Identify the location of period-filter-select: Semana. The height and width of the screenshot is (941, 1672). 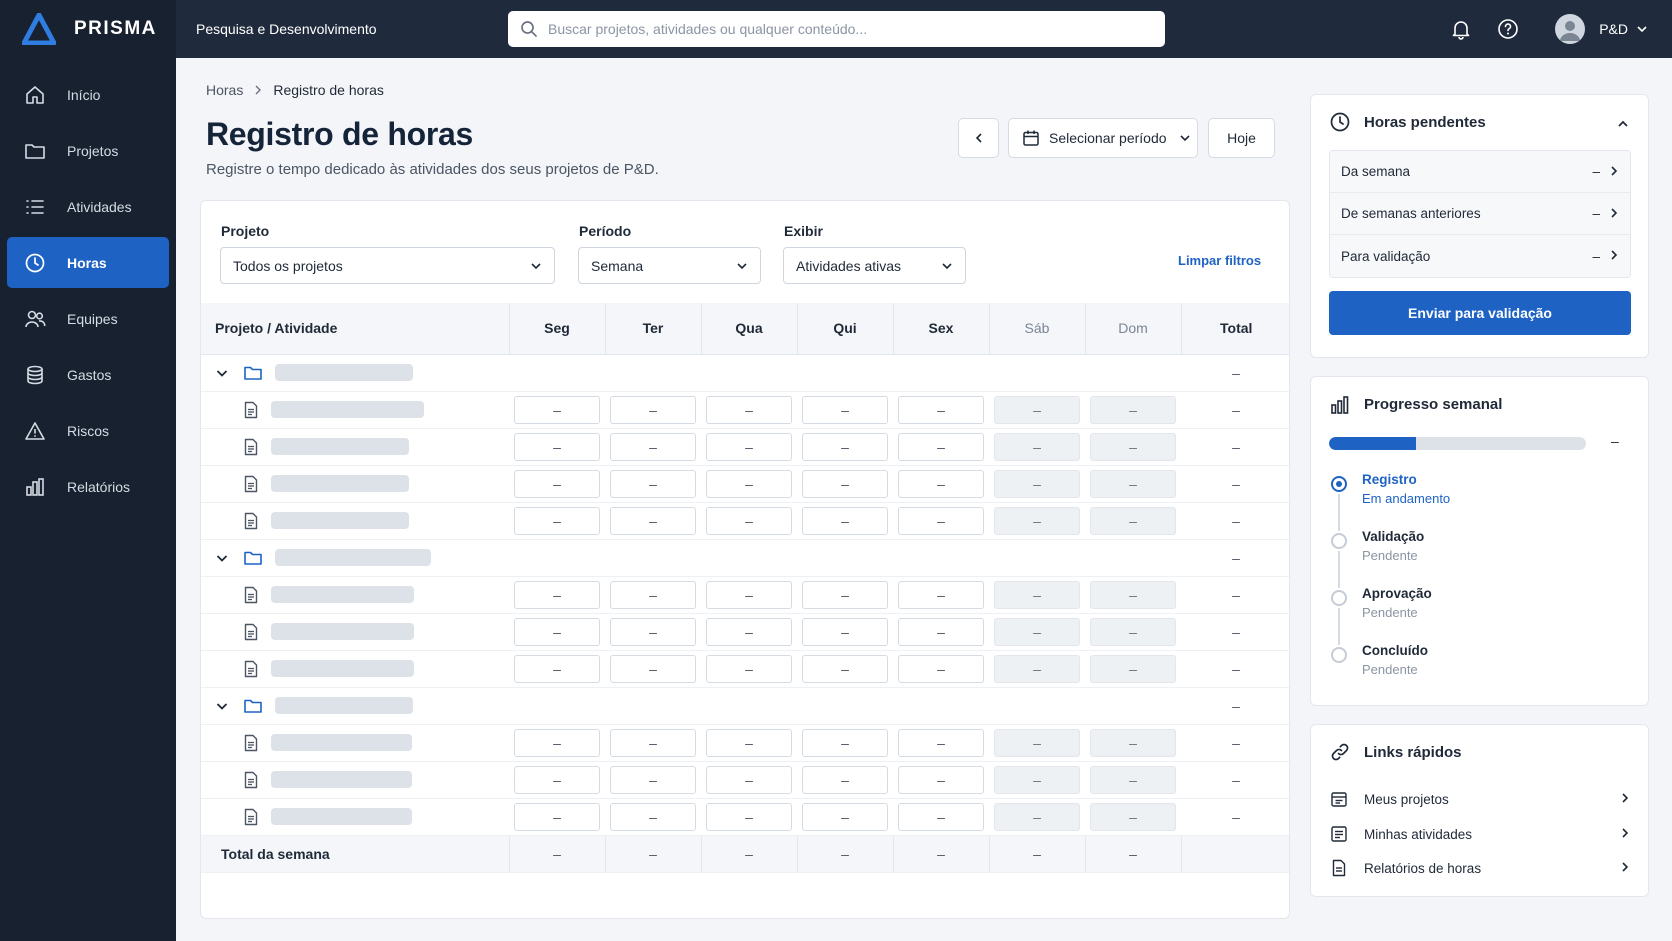
(669, 265).